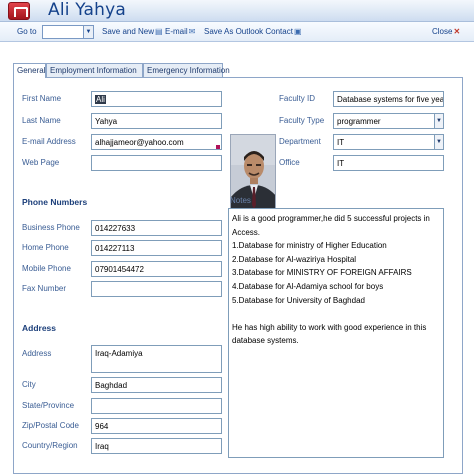 The height and width of the screenshot is (474, 474). I want to click on goto-label: Go to, so click(27, 31).